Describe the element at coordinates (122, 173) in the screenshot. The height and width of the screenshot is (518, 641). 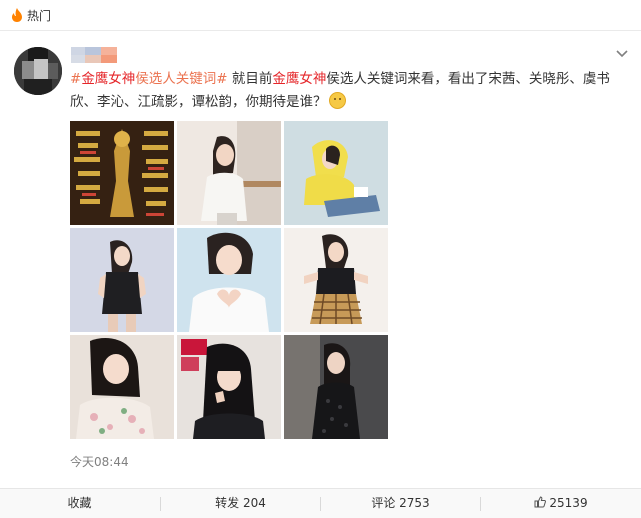
I see `photo-keyword-collage` at that location.